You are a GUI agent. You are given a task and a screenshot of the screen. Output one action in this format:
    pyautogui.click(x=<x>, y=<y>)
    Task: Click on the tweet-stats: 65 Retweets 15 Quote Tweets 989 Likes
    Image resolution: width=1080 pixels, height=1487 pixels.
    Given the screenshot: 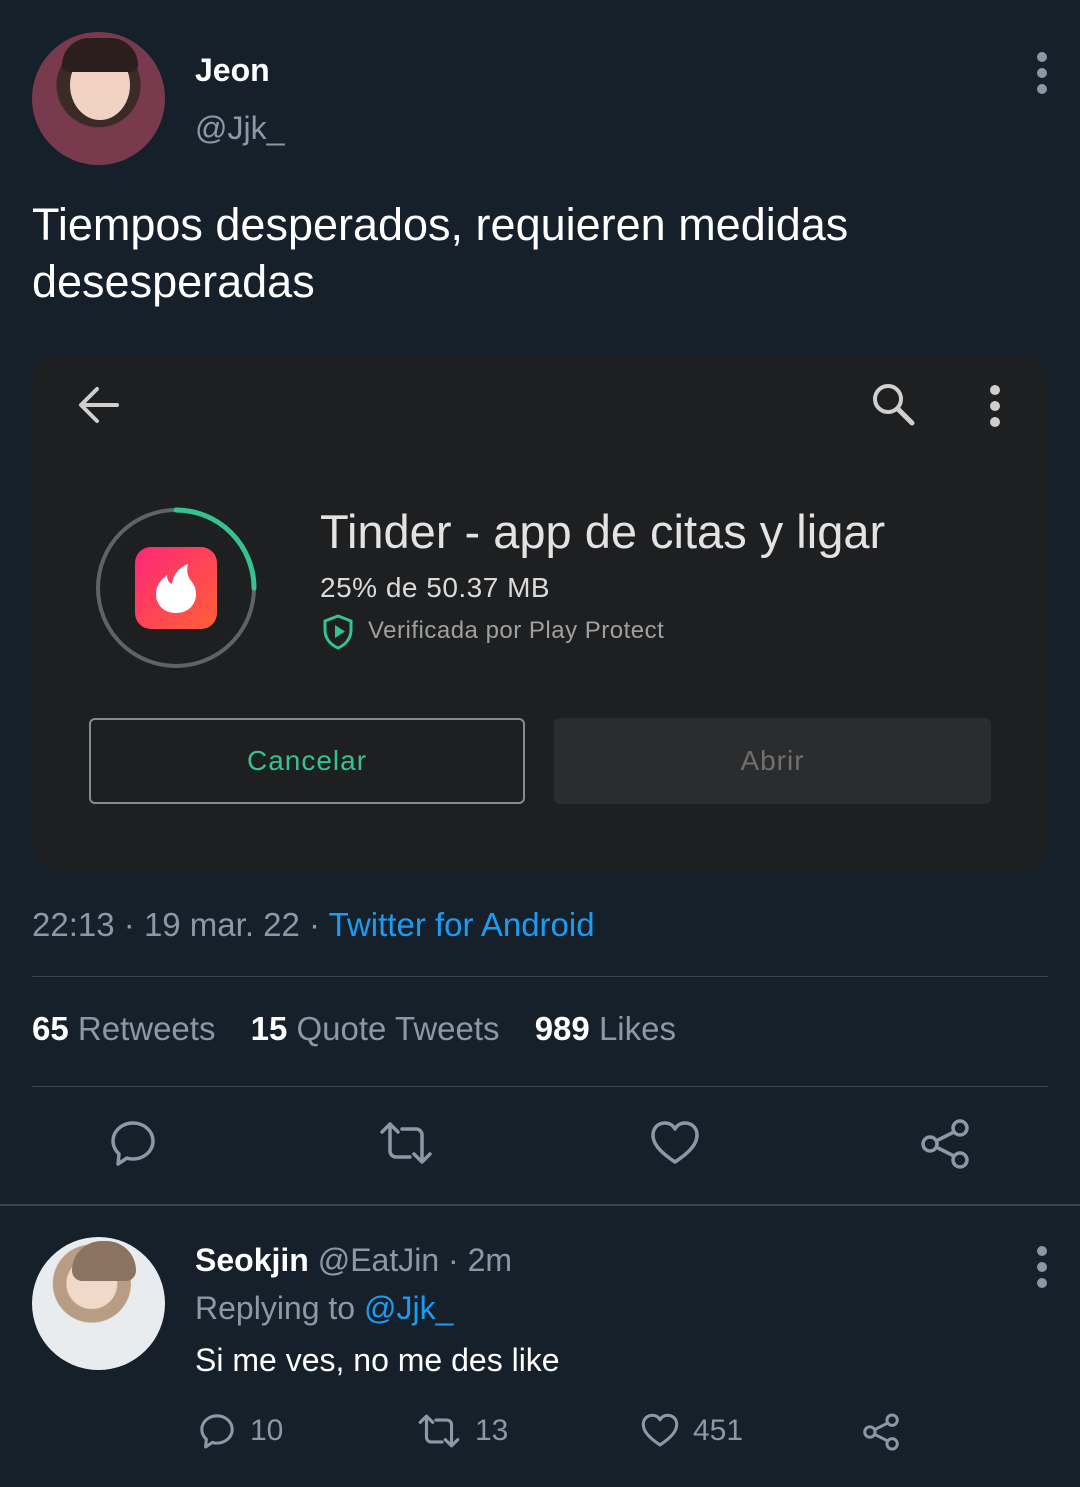 What is the action you would take?
    pyautogui.click(x=354, y=1029)
    